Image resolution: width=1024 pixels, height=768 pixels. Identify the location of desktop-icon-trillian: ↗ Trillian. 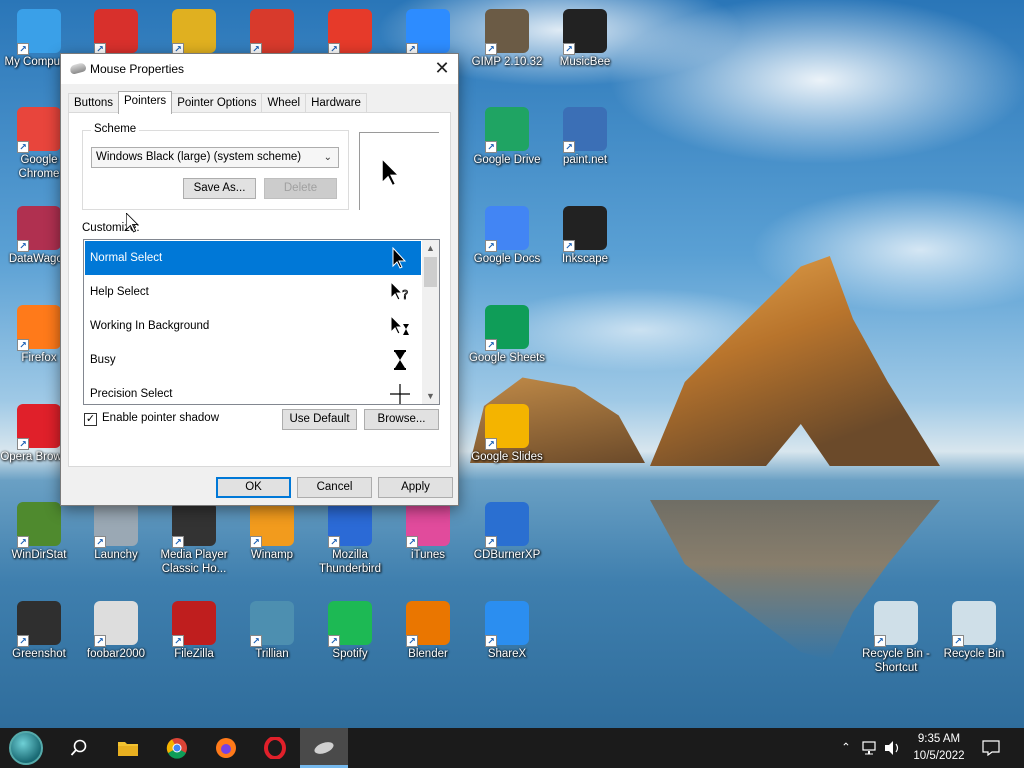
(272, 629).